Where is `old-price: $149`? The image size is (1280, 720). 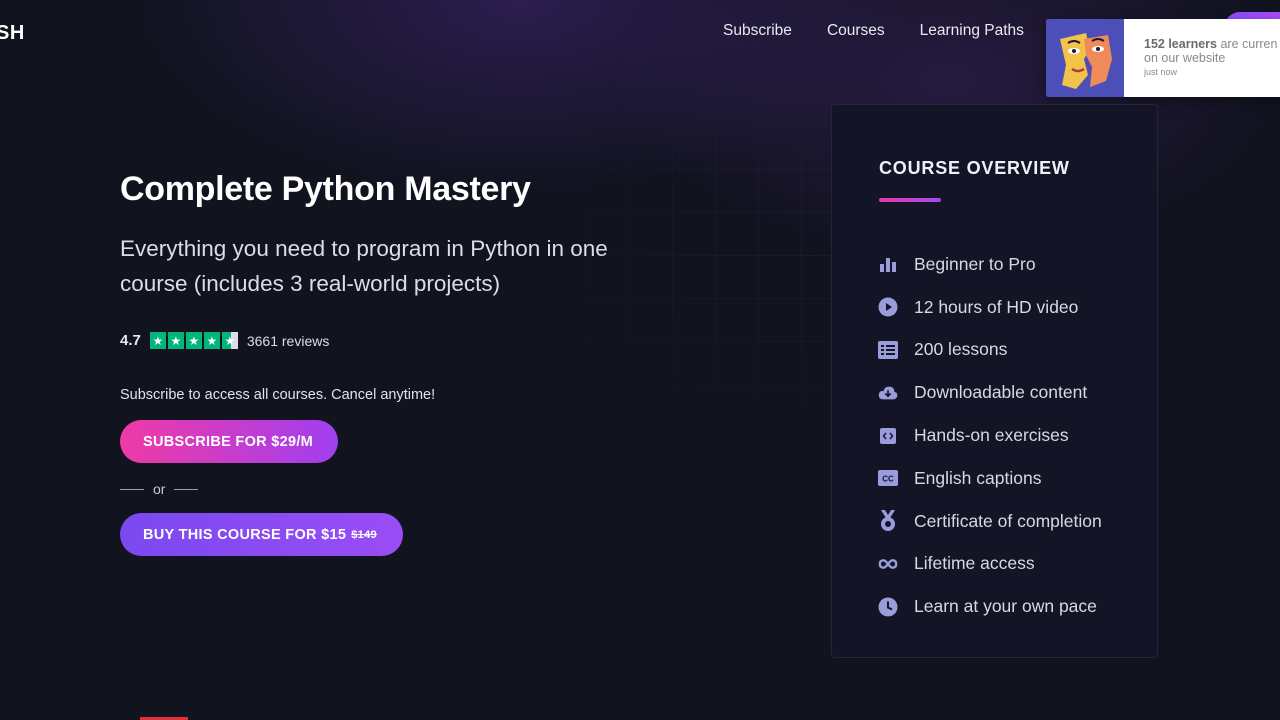
old-price: $149 is located at coordinates (364, 534).